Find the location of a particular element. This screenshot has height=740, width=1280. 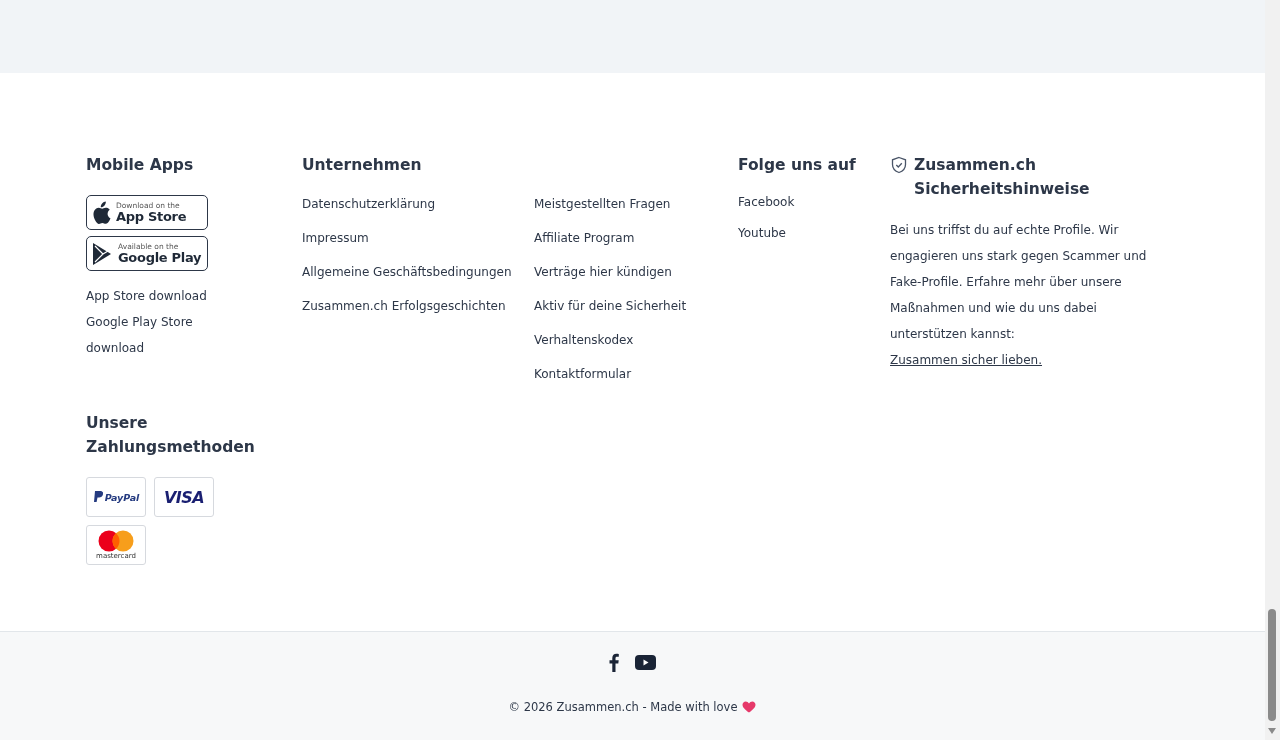

scrollbar is located at coordinates (1272, 370).